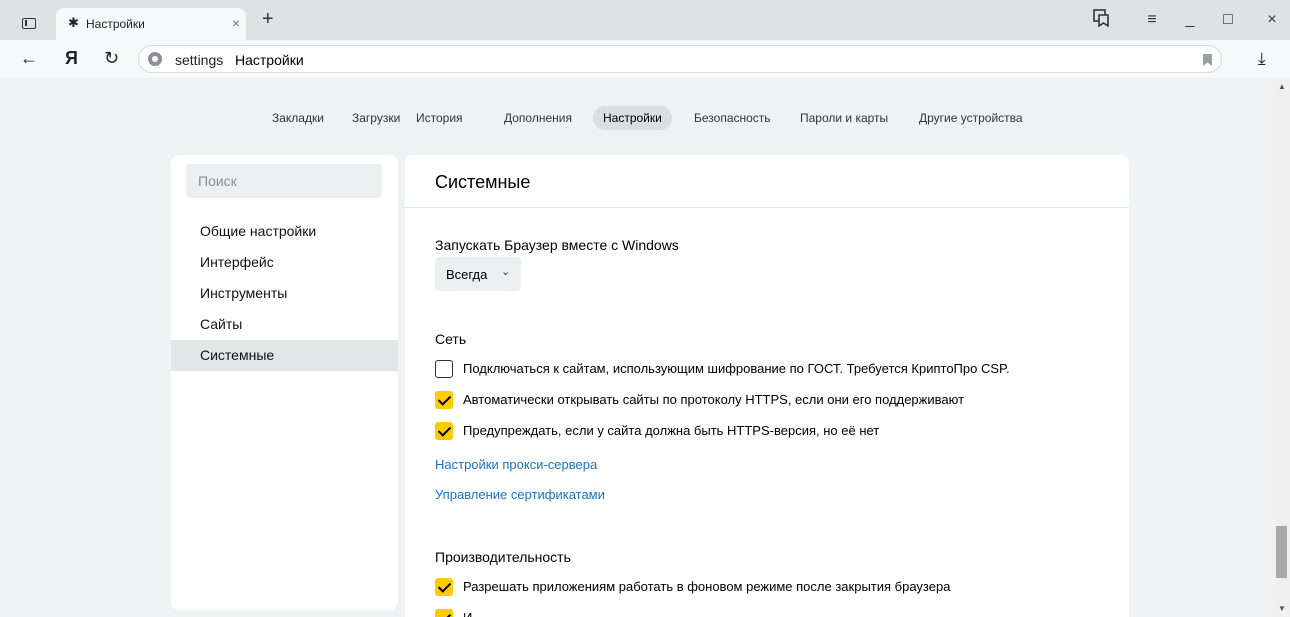 Image resolution: width=1290 pixels, height=617 pixels. I want to click on gear-icon: ✱, so click(73, 22).